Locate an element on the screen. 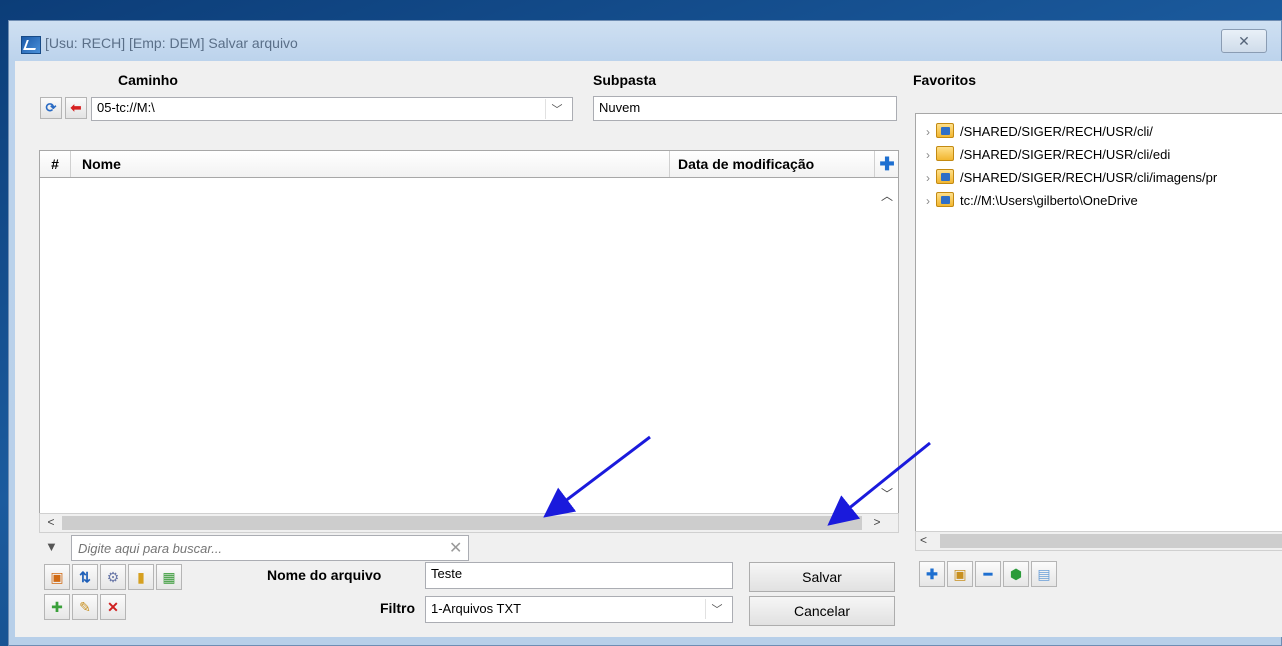 This screenshot has width=1282, height=646. annotation-arrow-save is located at coordinates (879, 483).